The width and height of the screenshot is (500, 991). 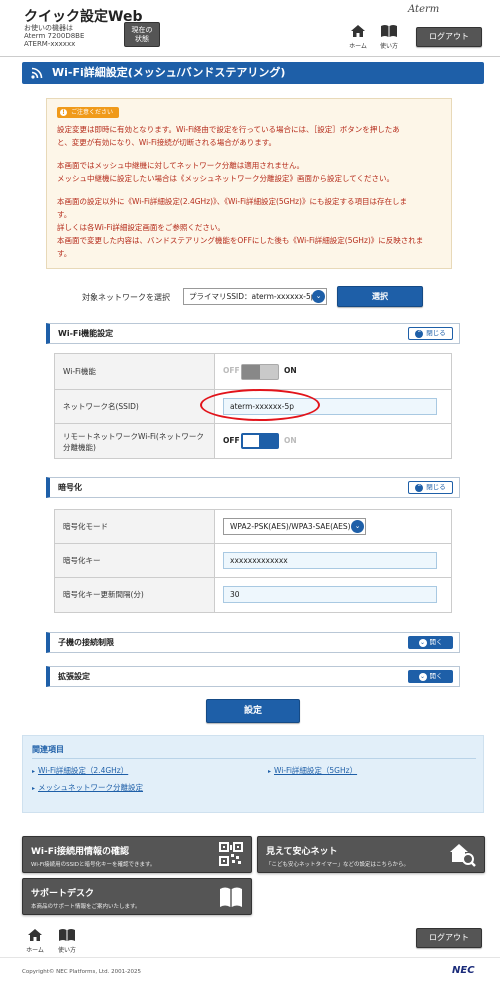 I want to click on table-row: 暗号化キー更新間隔(分) 30, so click(x=253, y=595).